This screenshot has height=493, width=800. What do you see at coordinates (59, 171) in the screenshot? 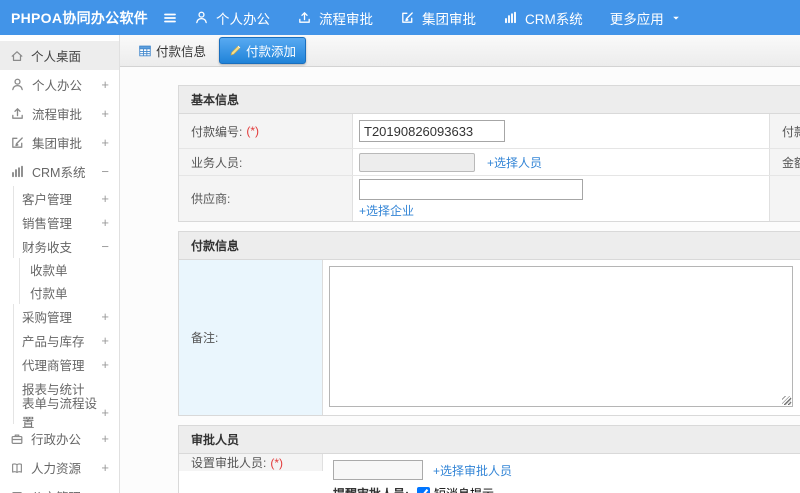
I see `sidebar-item-4: CRM系统 −` at bounding box center [59, 171].